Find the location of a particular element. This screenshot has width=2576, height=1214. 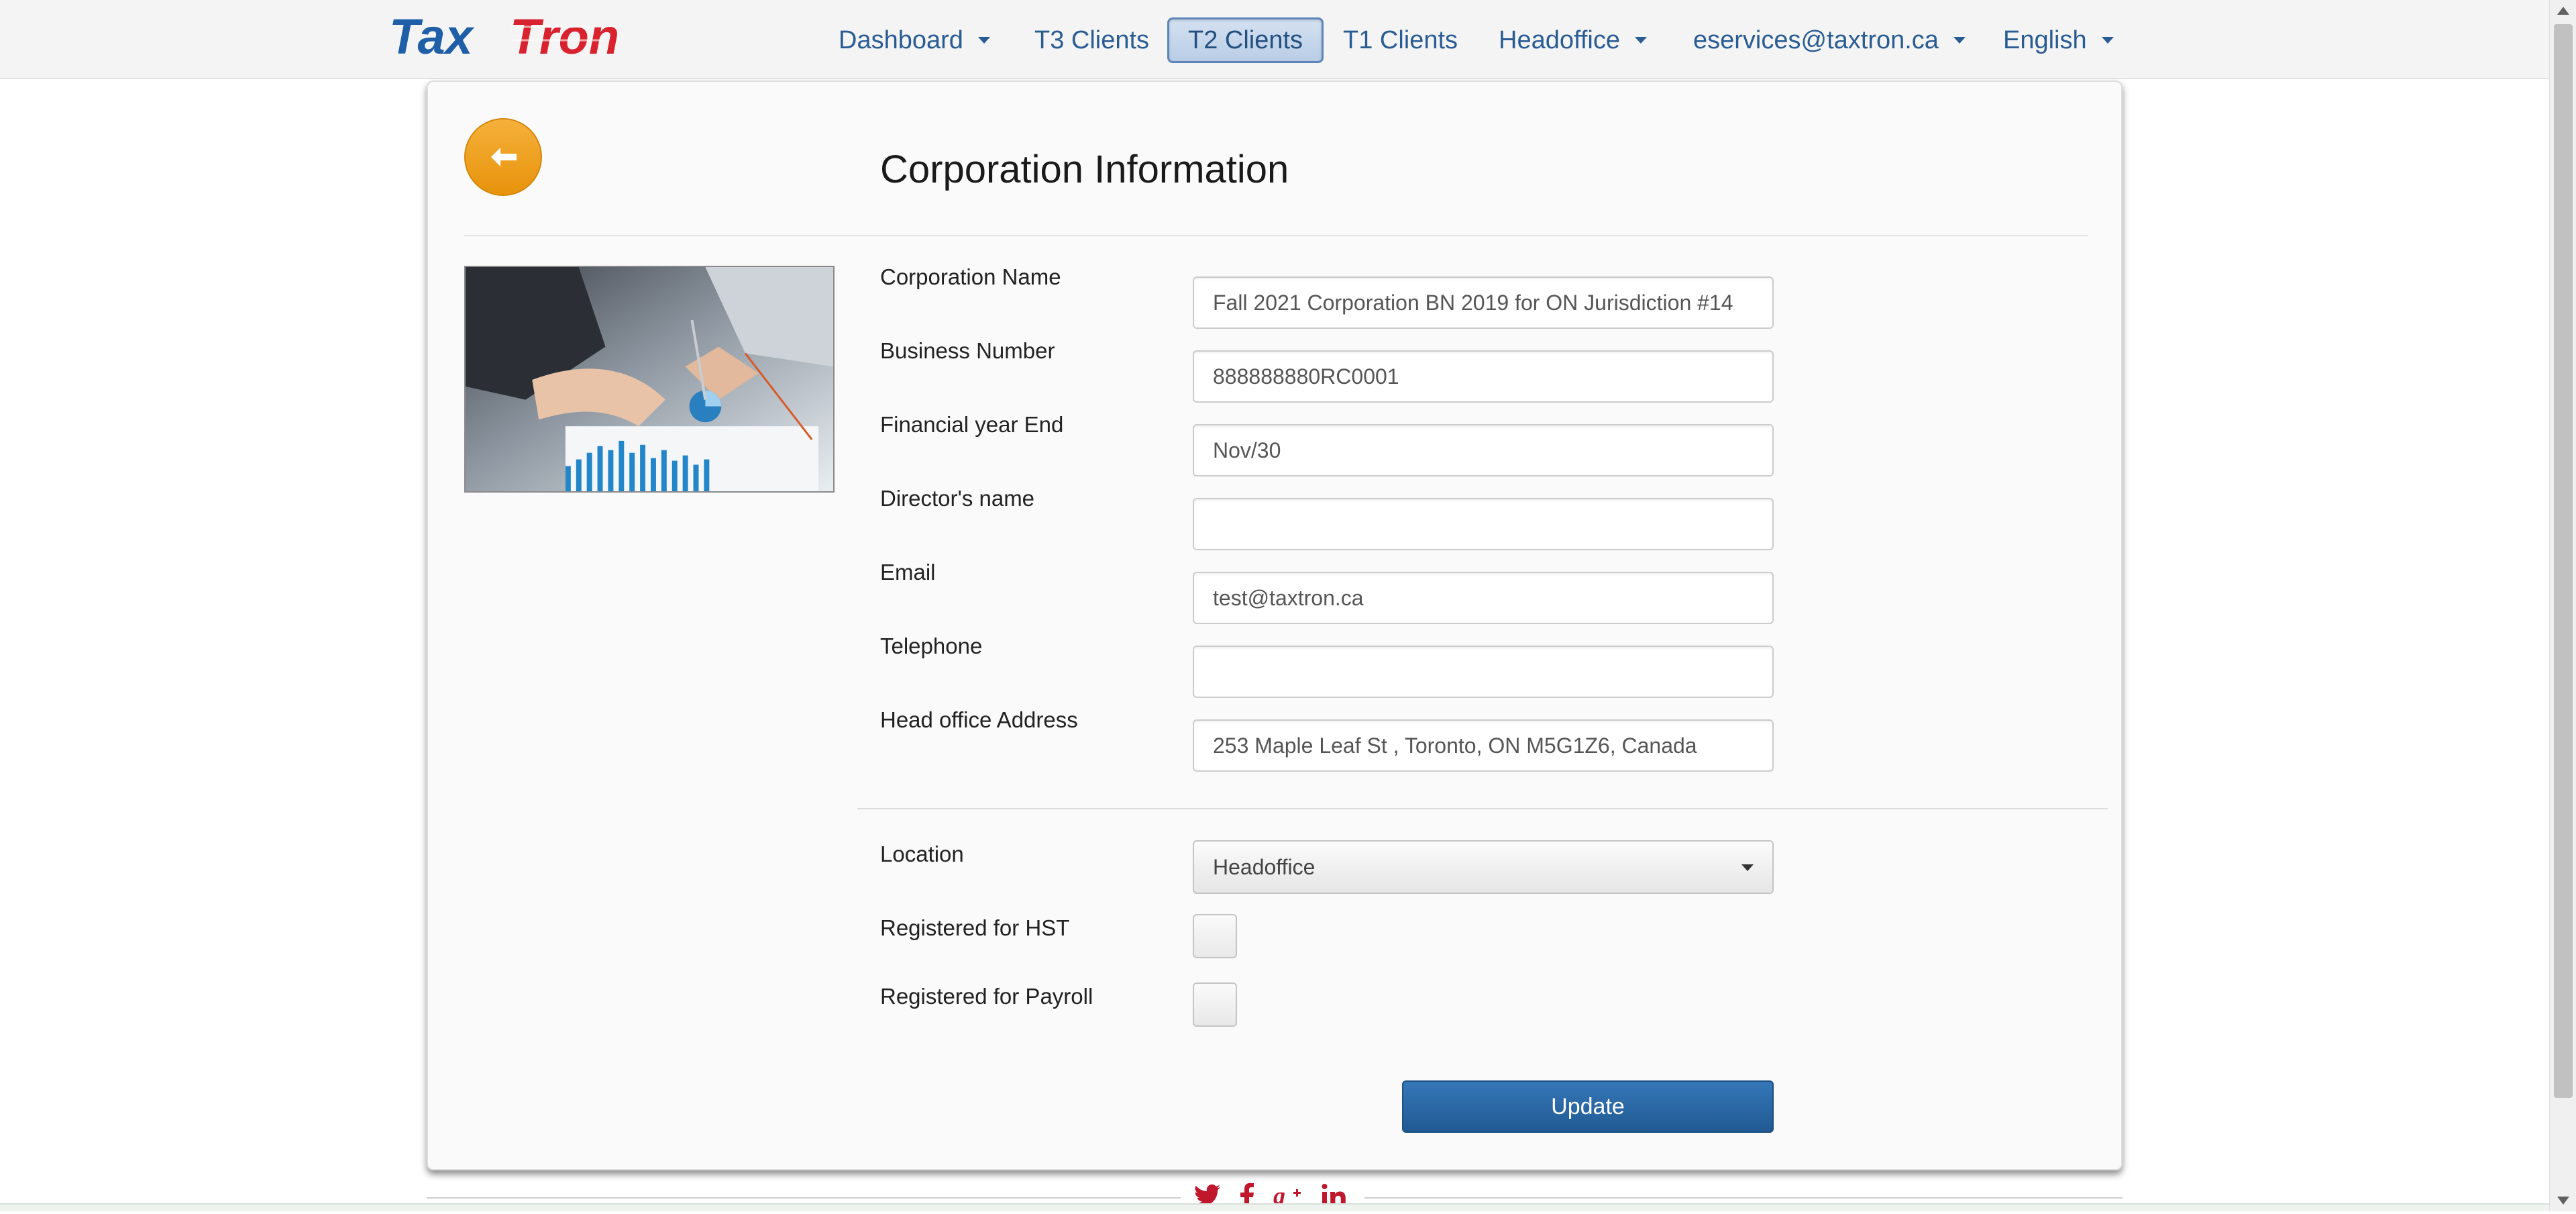

scroll-up-icon is located at coordinates (2563, 11).